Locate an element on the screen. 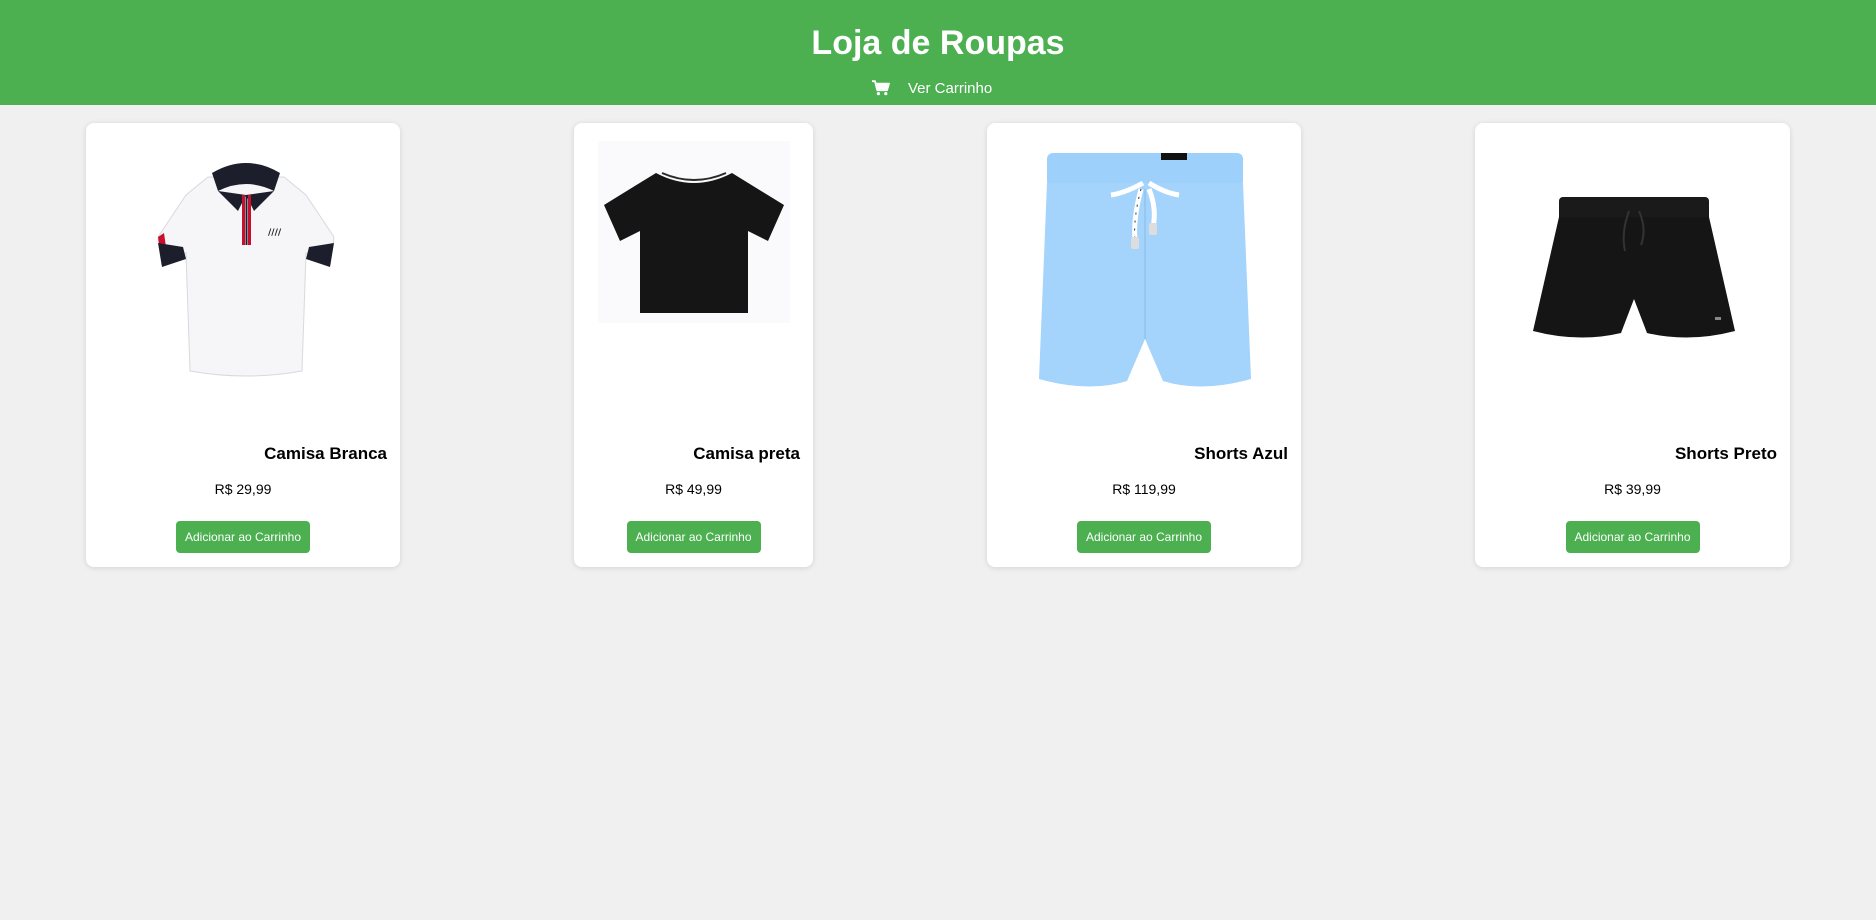 This screenshot has height=920, width=1876. view-cart-label: Ver Carrinho is located at coordinates (950, 88).